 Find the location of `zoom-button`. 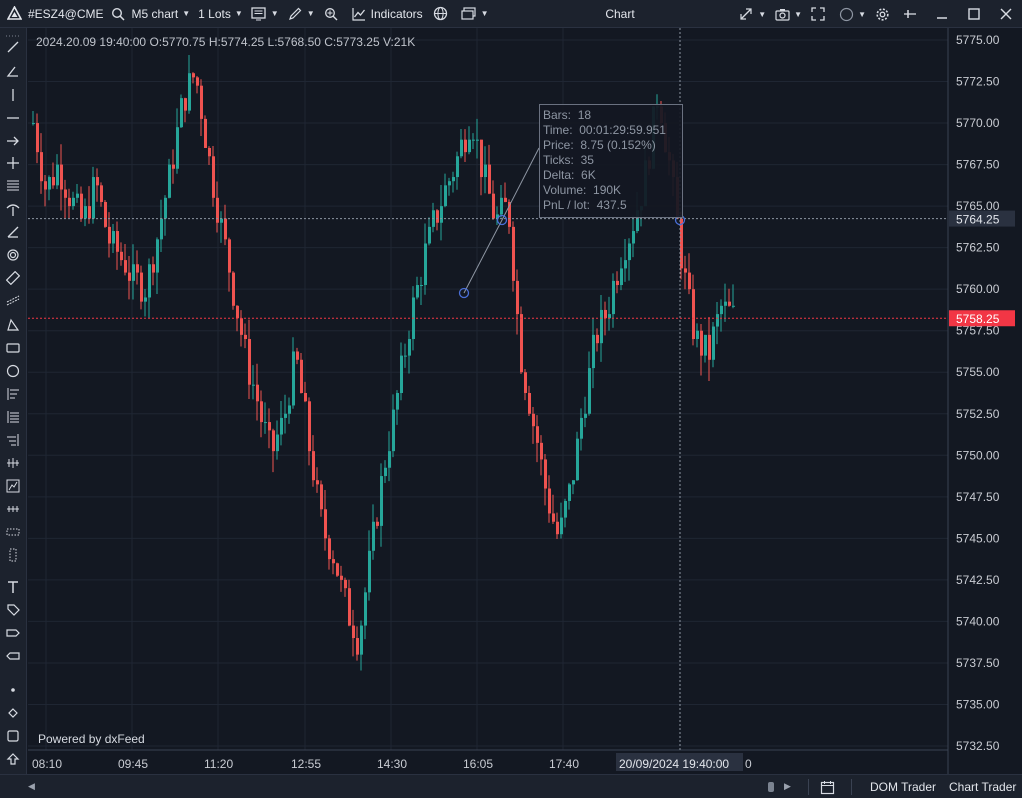

zoom-button is located at coordinates (331, 14).